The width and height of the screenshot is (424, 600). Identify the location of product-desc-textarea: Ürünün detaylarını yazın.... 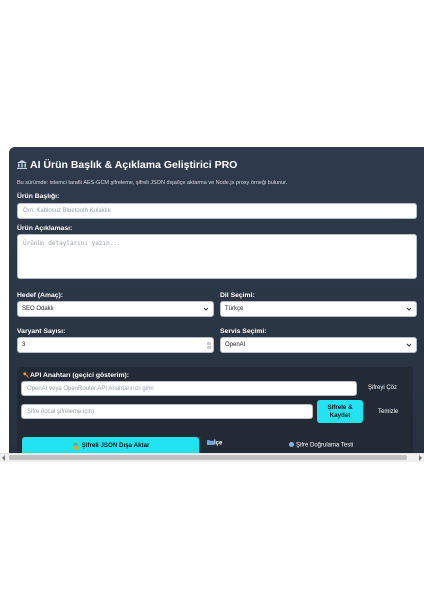
(217, 256).